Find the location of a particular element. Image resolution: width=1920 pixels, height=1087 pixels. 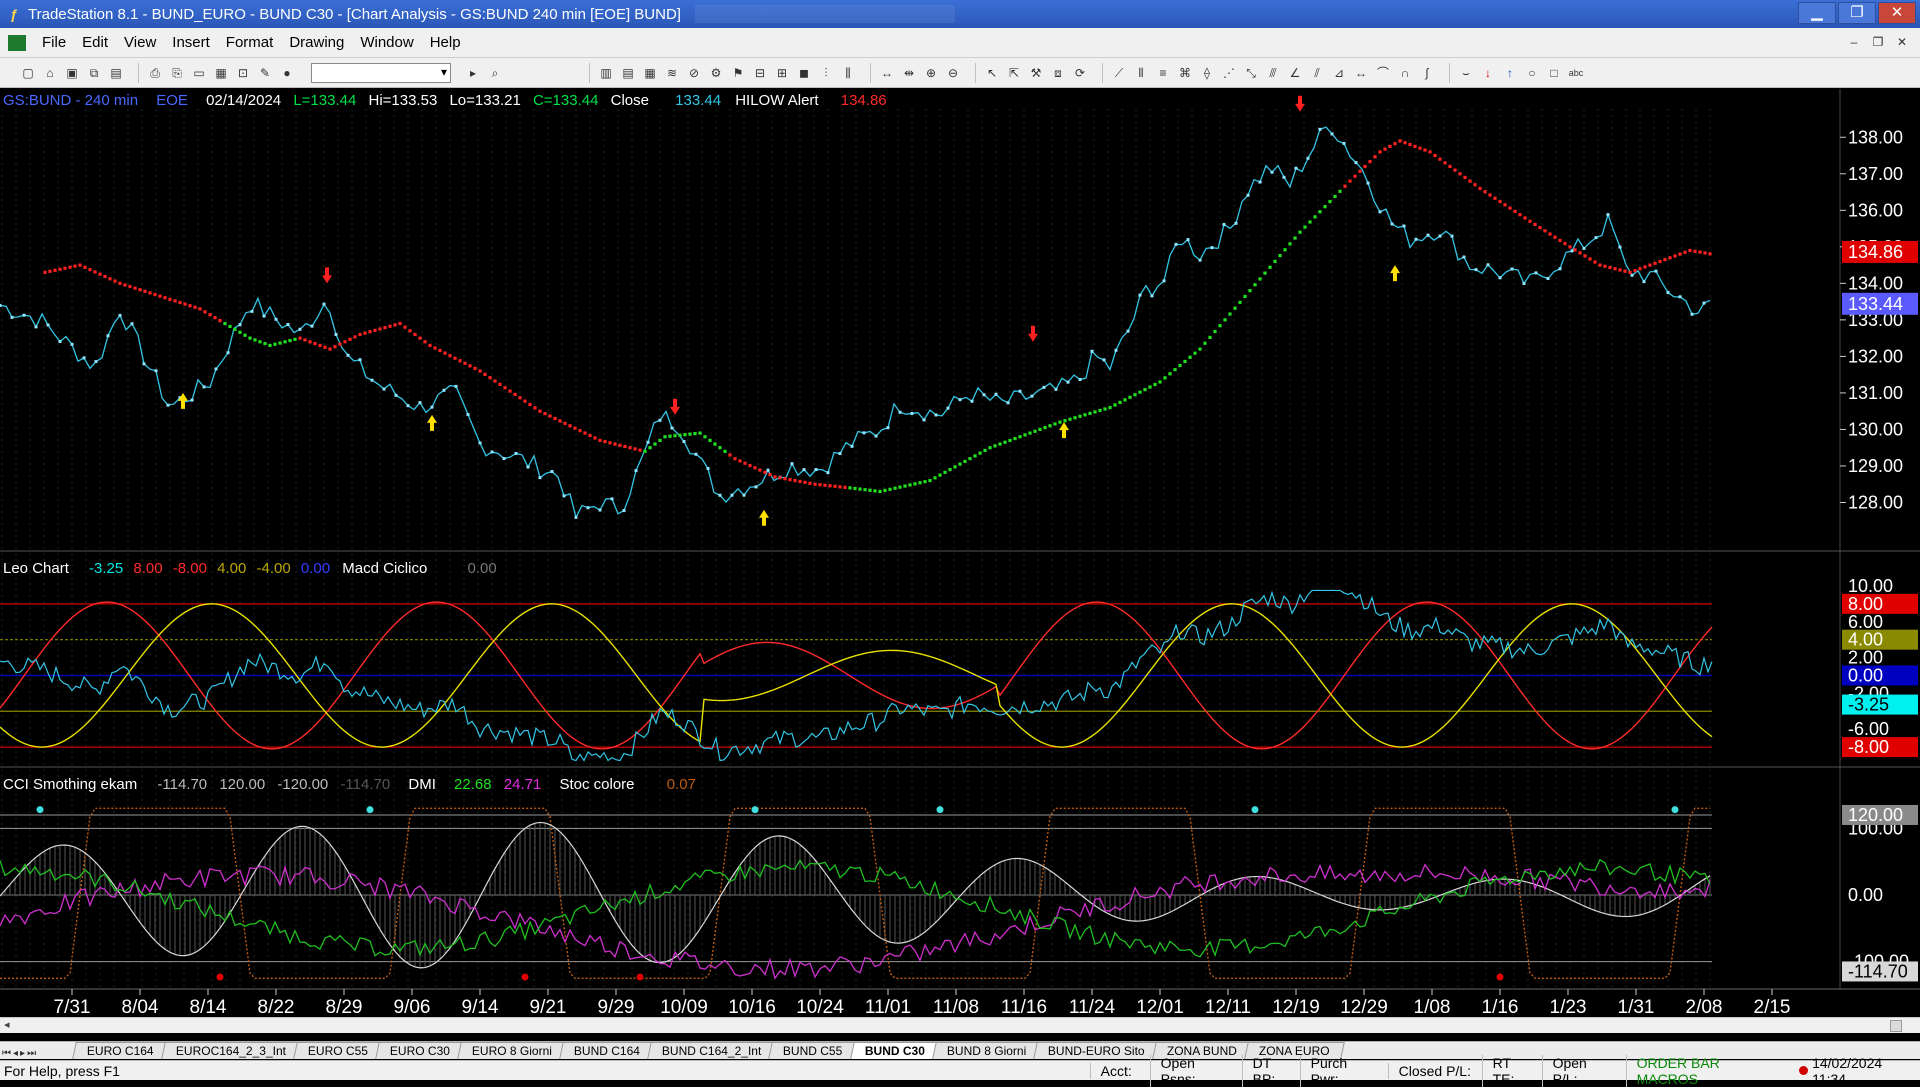

chart-type-icon: ▥ is located at coordinates (606, 73).